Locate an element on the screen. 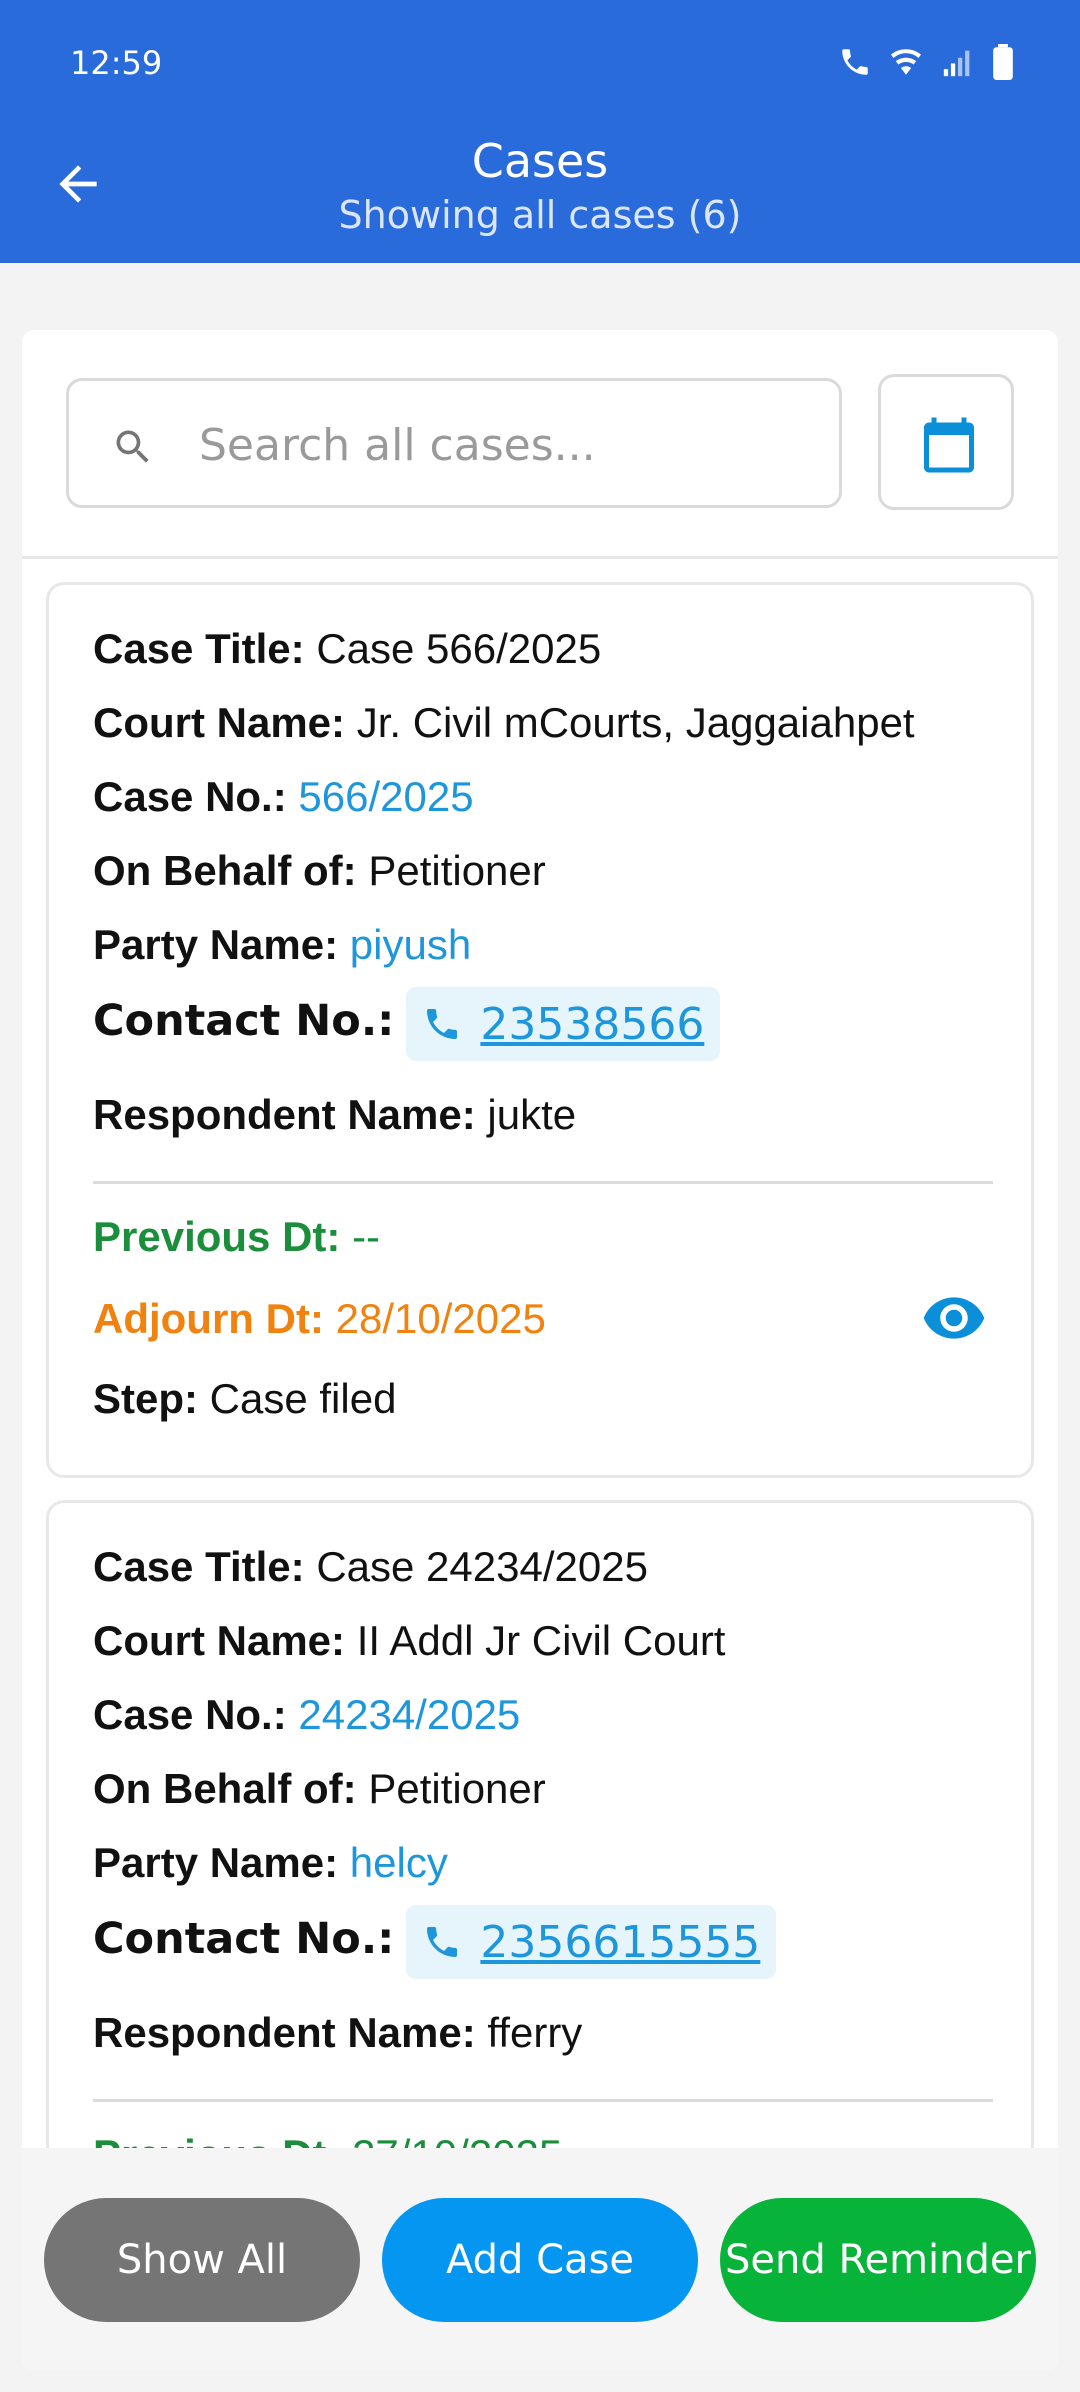  contact-row: Contact No.: 23538566 is located at coordinates (407, 1024).